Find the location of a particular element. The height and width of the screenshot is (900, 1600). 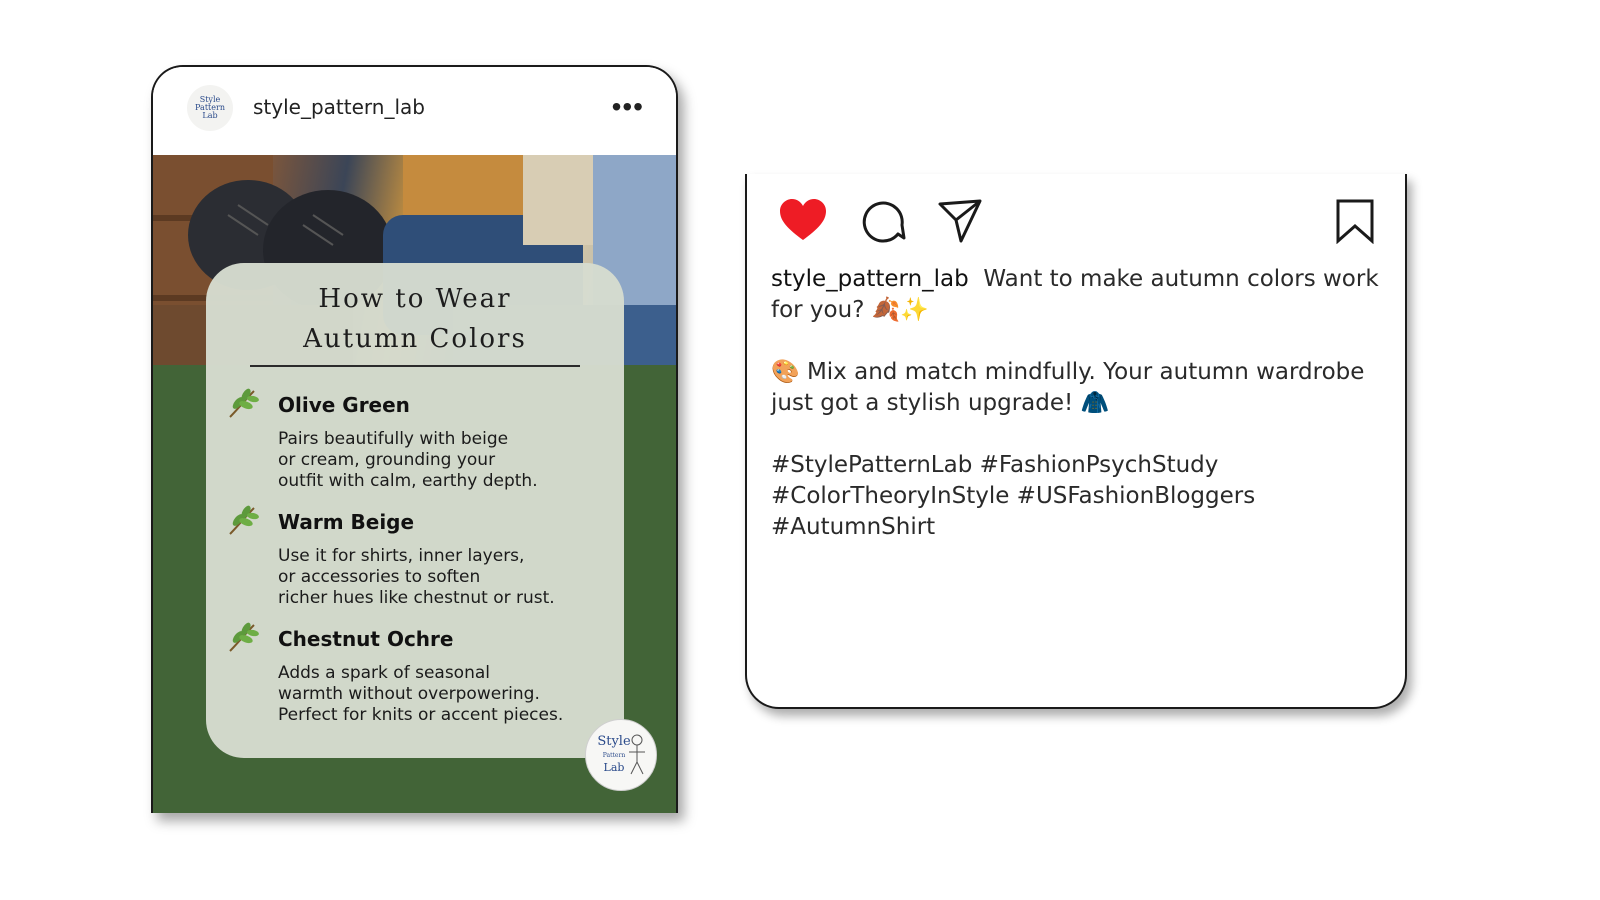

brand-logo: Style Pattern Lab is located at coordinates (621, 755).